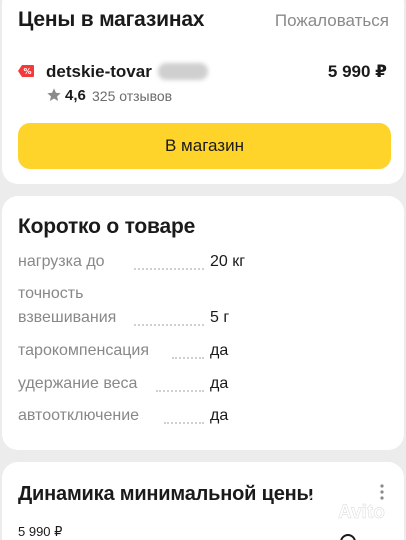 This screenshot has width=406, height=540. I want to click on spec-row: точность взвешивания 5 г, so click(208, 306).